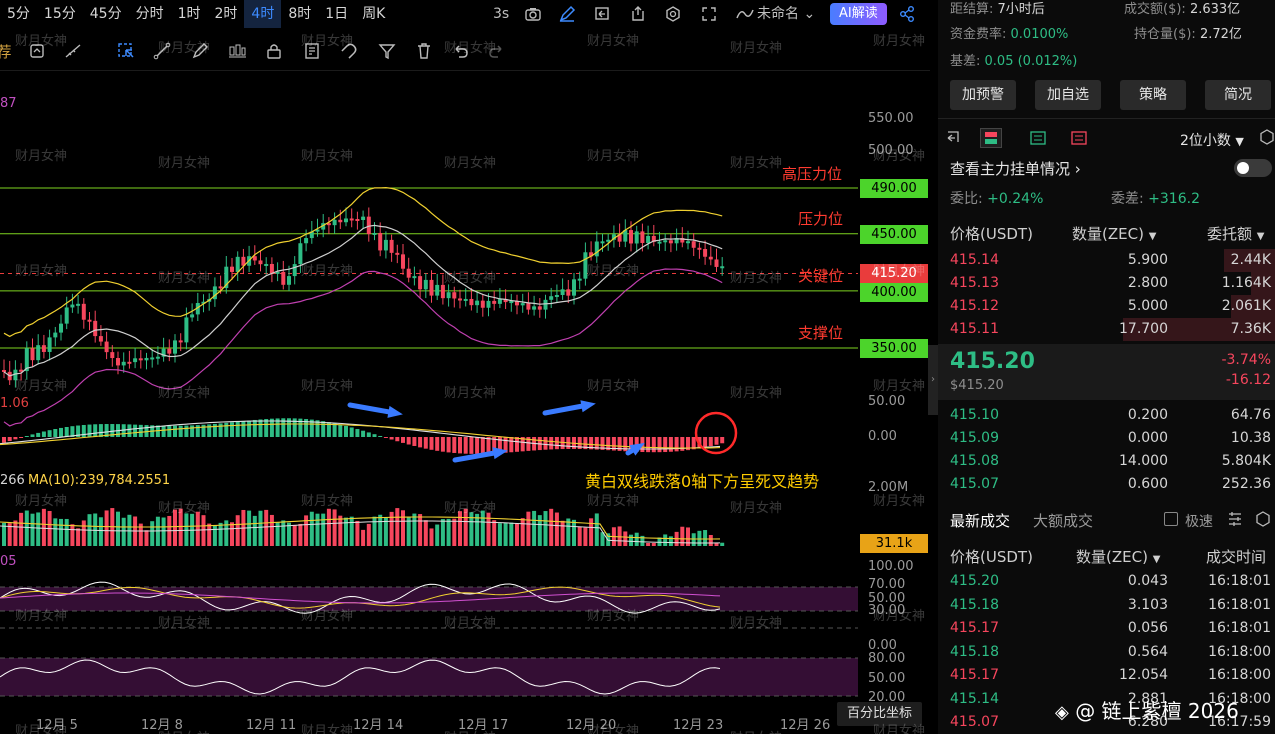 This screenshot has width=1275, height=734. What do you see at coordinates (1153, 95) in the screenshot?
I see `strategy-button: 策略` at bounding box center [1153, 95].